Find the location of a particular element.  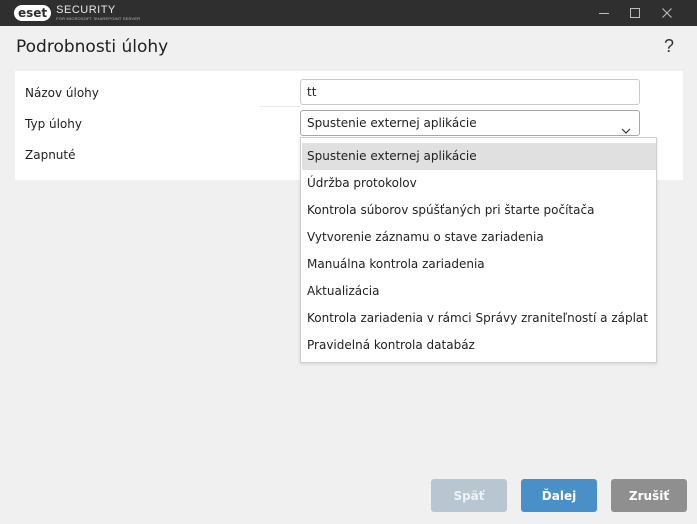

next-button: Ďalej is located at coordinates (559, 495).